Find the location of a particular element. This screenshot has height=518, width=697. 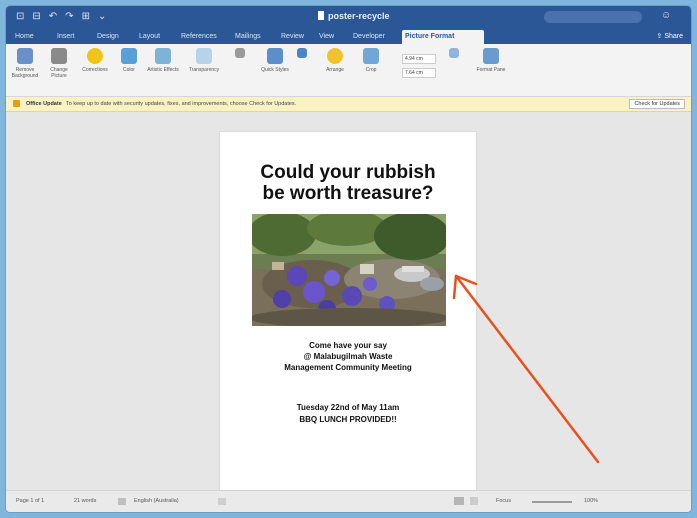

color-button: Color is located at coordinates (129, 60).